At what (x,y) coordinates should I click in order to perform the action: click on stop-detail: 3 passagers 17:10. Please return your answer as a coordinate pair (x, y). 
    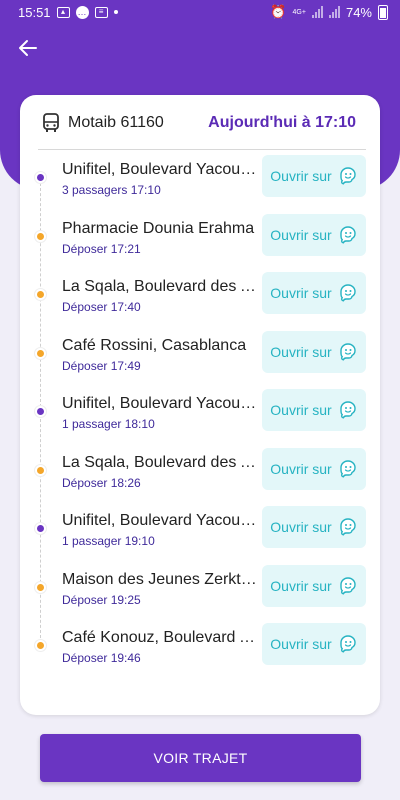
    Looking at the image, I should click on (111, 190).